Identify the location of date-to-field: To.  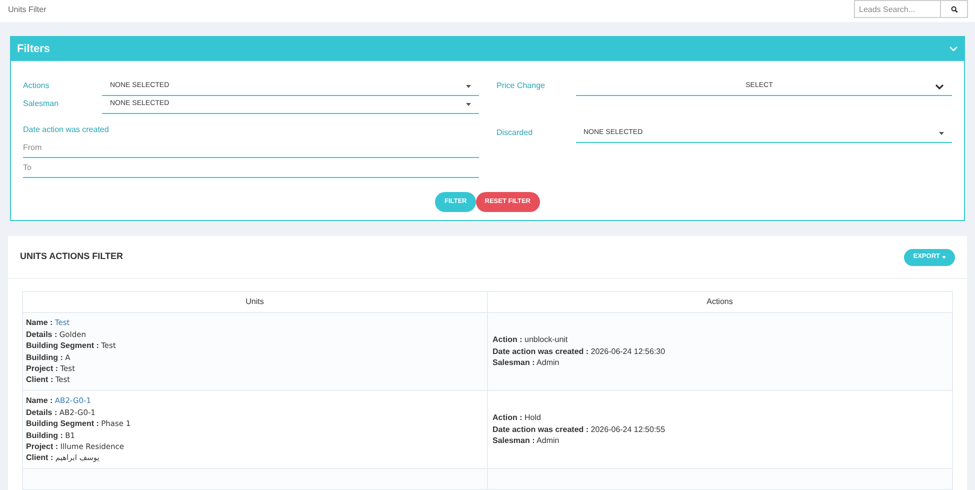
(250, 168).